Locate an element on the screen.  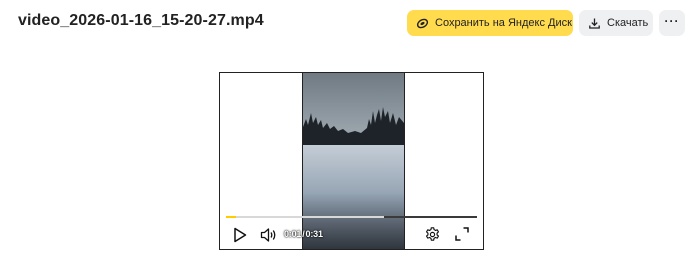
play-icon is located at coordinates (240, 235).